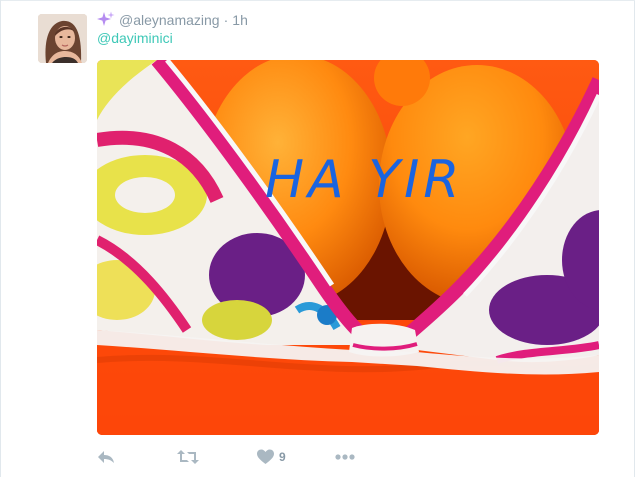 The image size is (635, 477). What do you see at coordinates (364, 180) in the screenshot?
I see `image-caption-text: HA YIR` at bounding box center [364, 180].